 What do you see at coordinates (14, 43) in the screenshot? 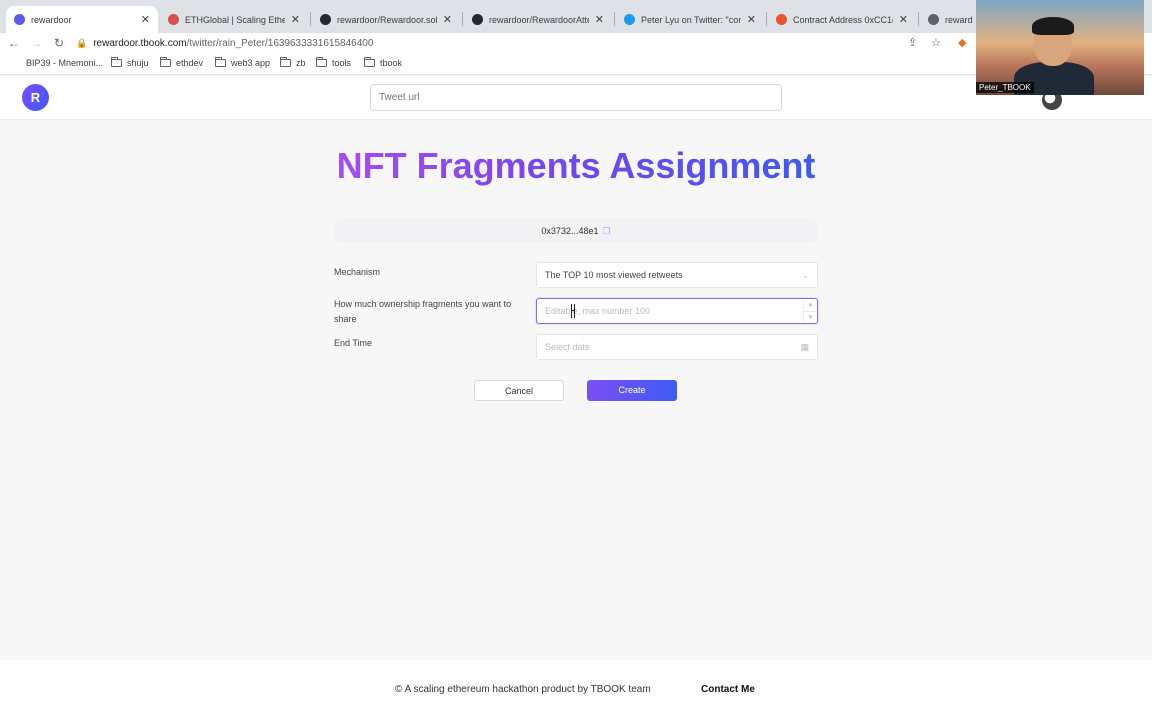
I see `back-arrow-icon: ←` at bounding box center [14, 43].